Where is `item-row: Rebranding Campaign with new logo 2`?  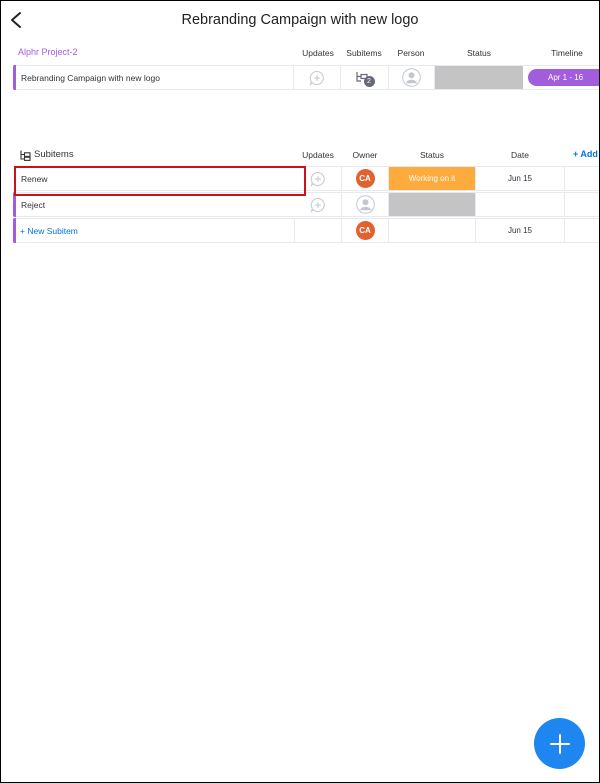
item-row: Rebranding Campaign with new logo 2 is located at coordinates (306, 77).